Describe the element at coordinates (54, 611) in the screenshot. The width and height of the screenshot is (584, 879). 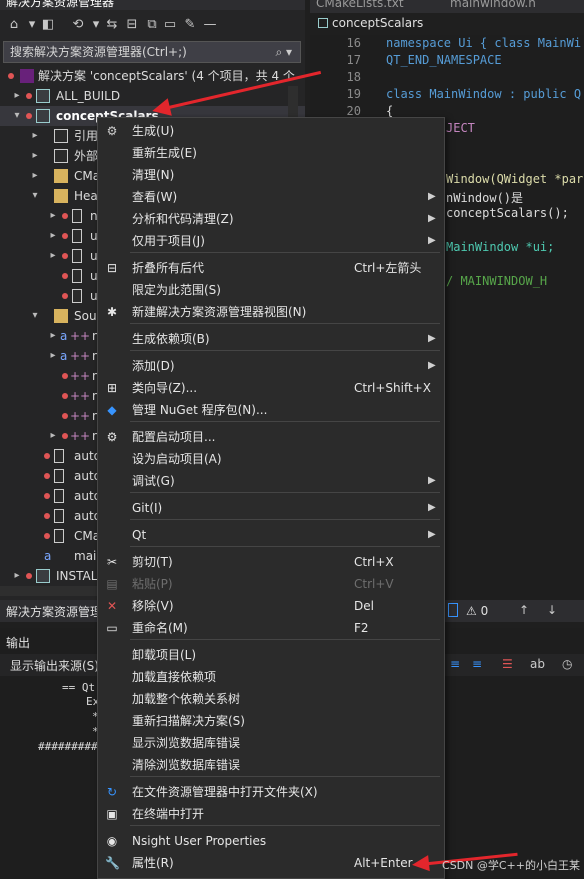
I see `tab-solution-explorer: 解决方案资源管理` at that location.